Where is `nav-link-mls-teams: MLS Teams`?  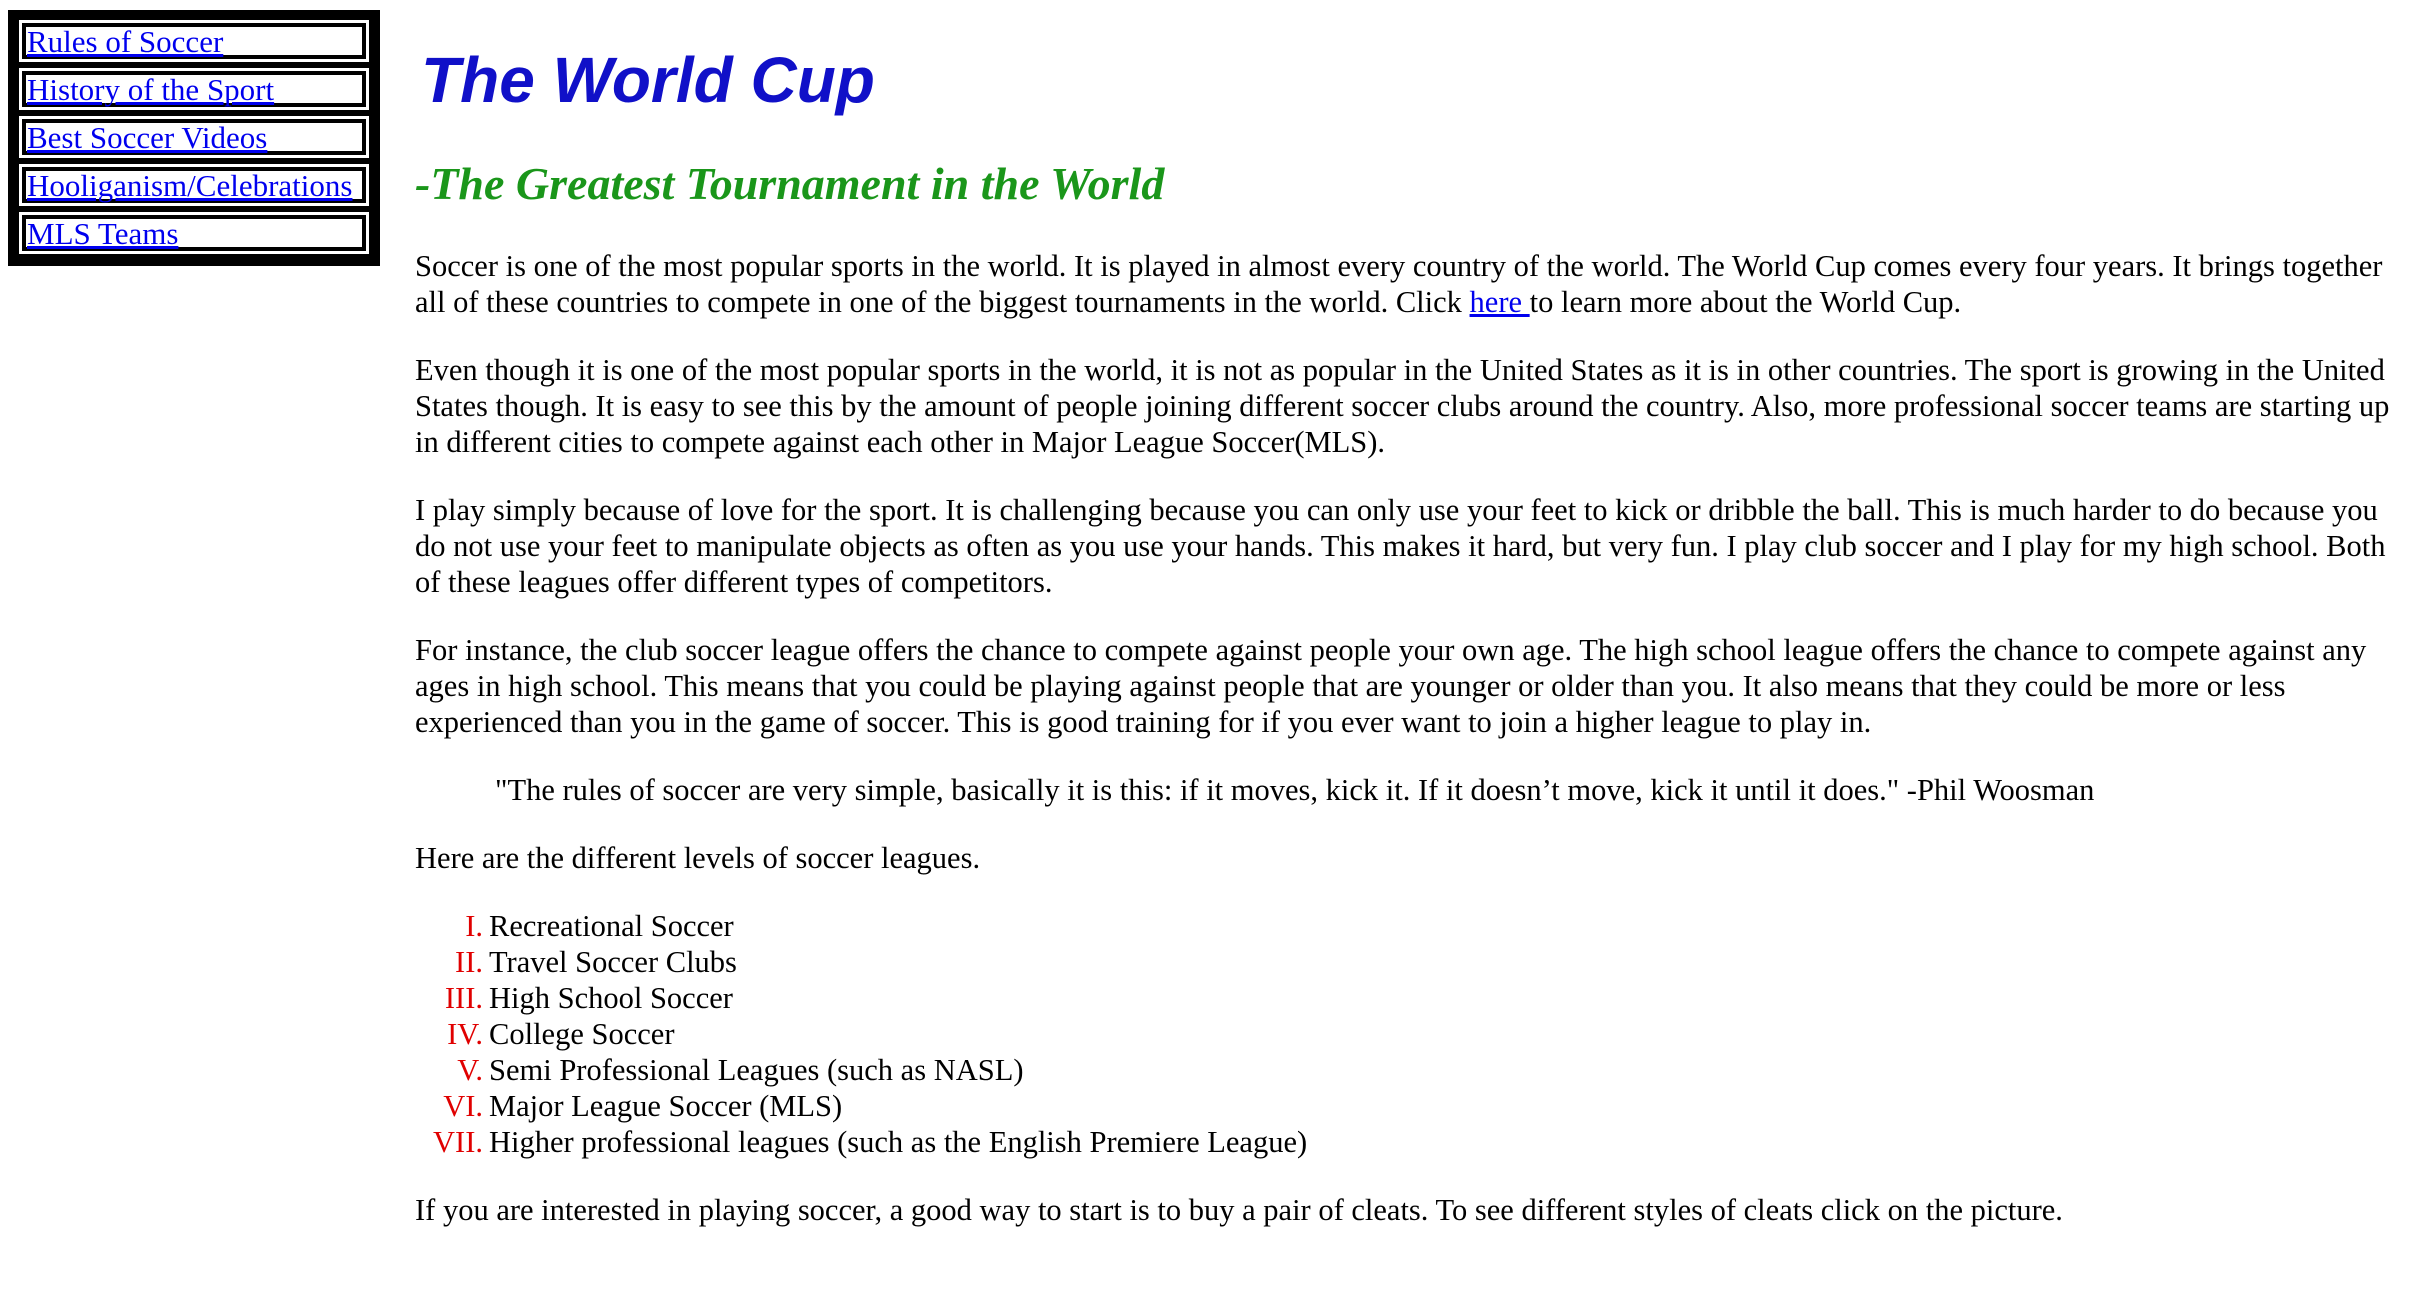 nav-link-mls-teams: MLS Teams is located at coordinates (102, 233).